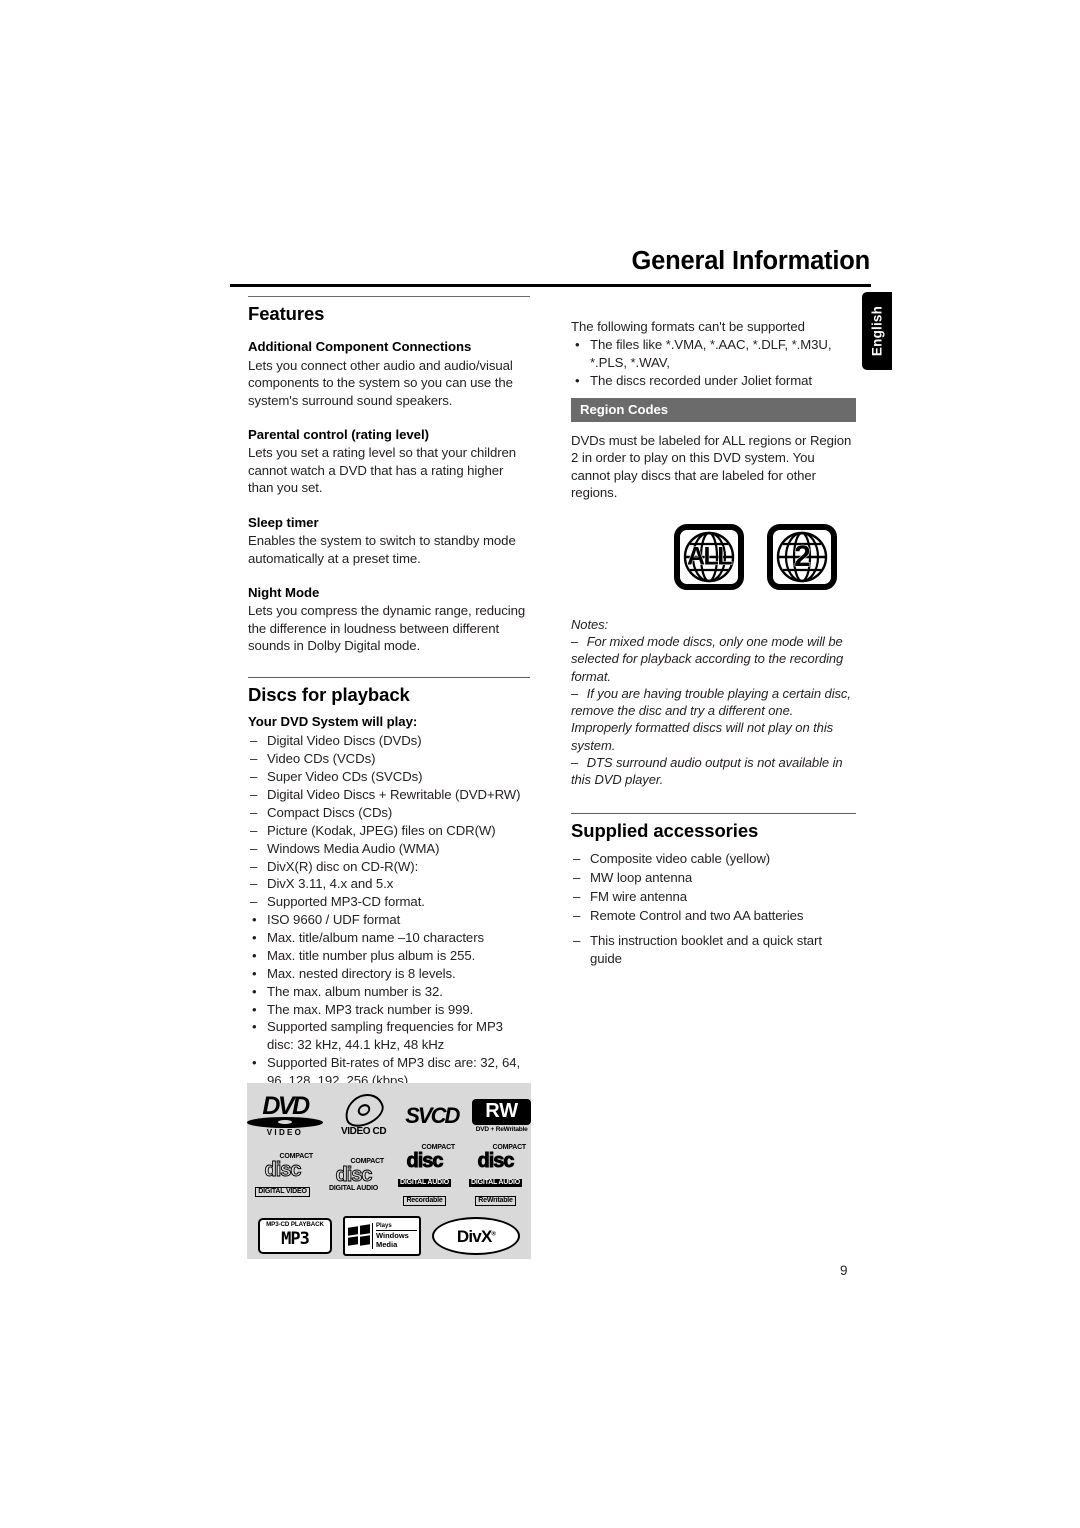 This screenshot has width=1080, height=1528. What do you see at coordinates (355, 991) in the screenshot?
I see `list-item-label: The max. album number is 32.` at bounding box center [355, 991].